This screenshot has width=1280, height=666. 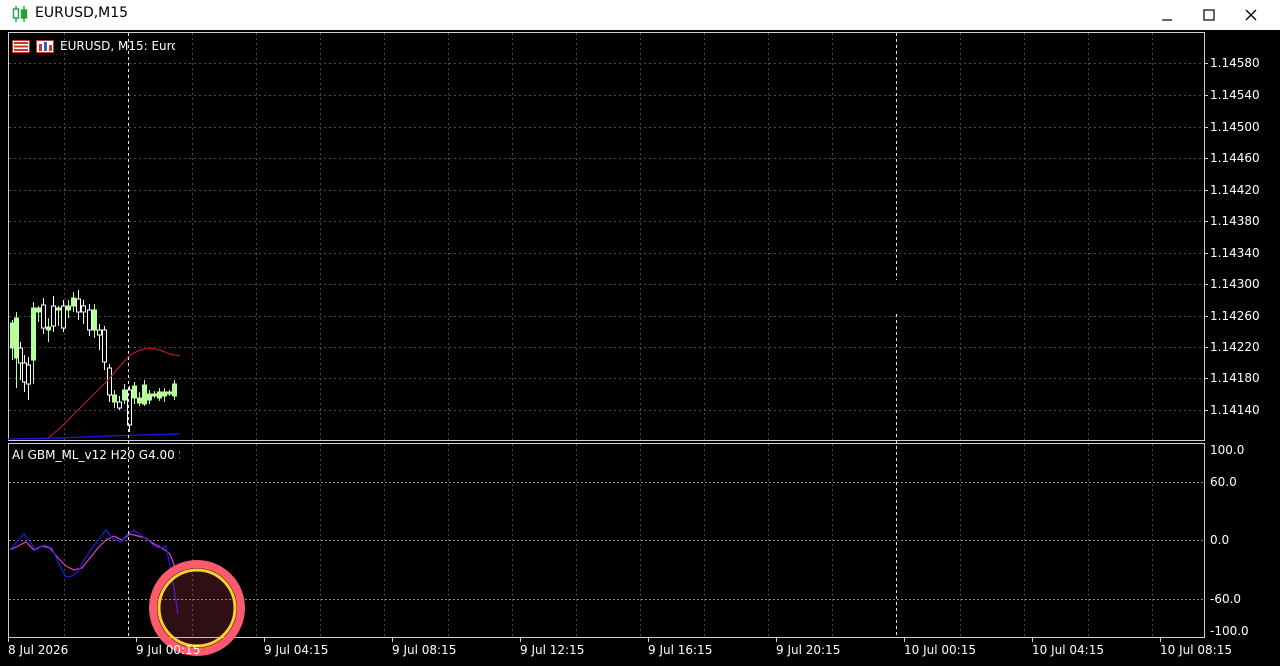 I want to click on close-icon, so click(x=1251, y=15).